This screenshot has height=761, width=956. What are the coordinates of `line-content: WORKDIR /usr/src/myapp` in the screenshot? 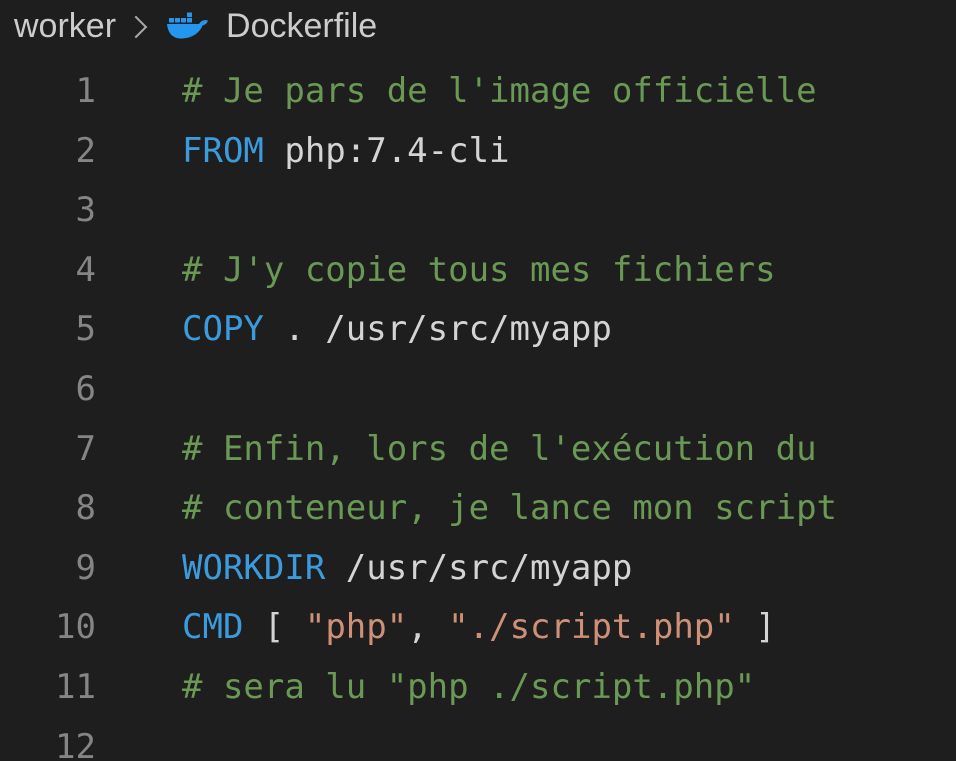 It's located at (364, 569).